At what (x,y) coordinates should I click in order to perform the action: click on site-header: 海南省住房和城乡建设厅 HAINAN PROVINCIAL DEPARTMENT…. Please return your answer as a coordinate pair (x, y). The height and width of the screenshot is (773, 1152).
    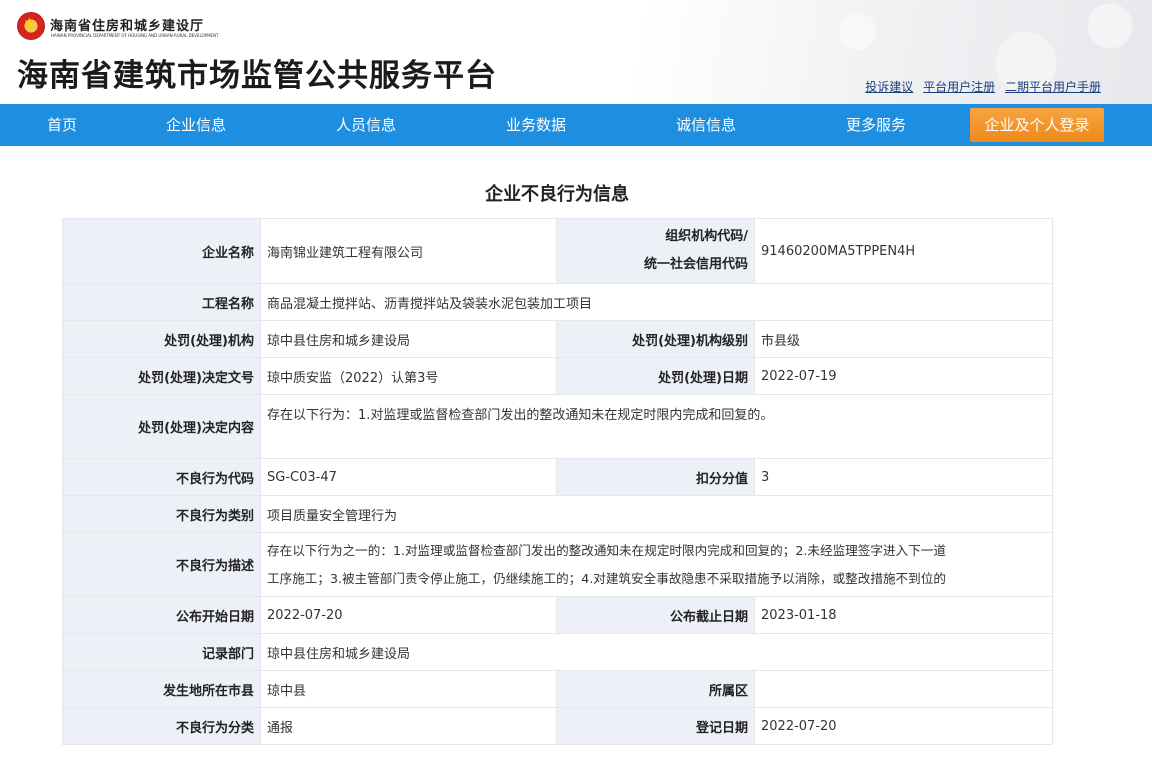
    Looking at the image, I should click on (576, 52).